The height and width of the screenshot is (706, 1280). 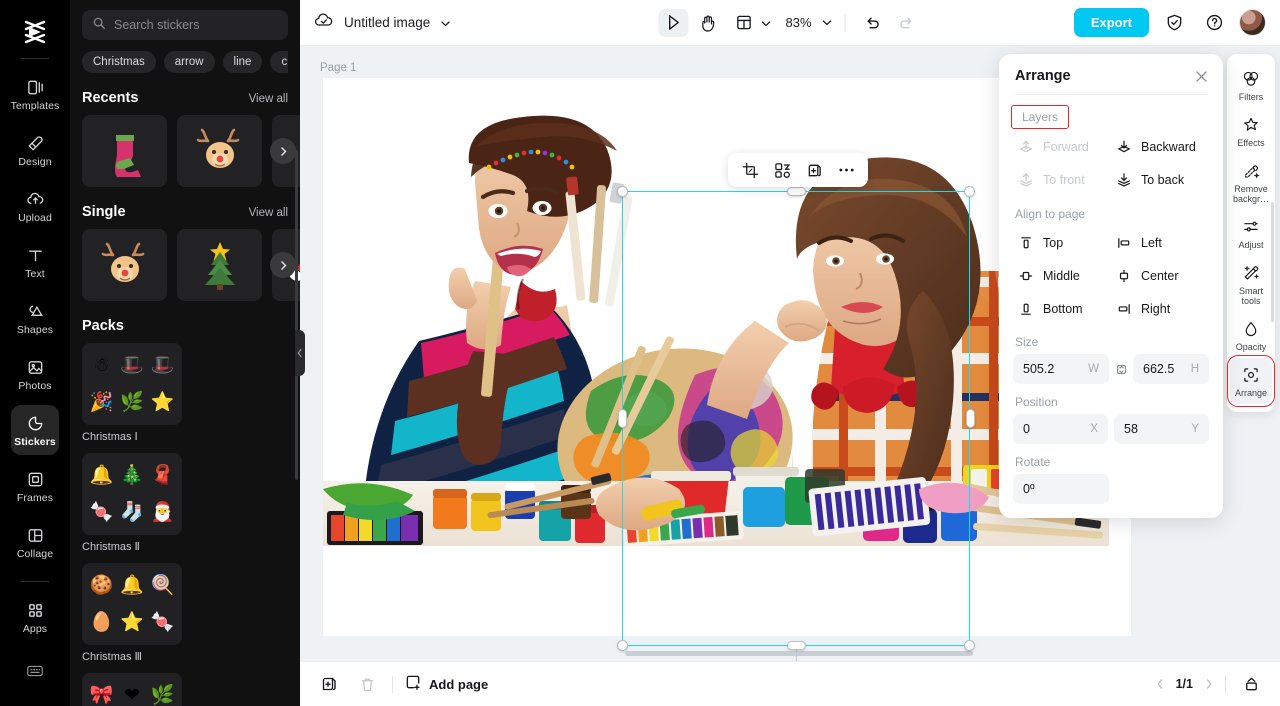 What do you see at coordinates (35, 262) in the screenshot?
I see `sidebar-item-text: Text` at bounding box center [35, 262].